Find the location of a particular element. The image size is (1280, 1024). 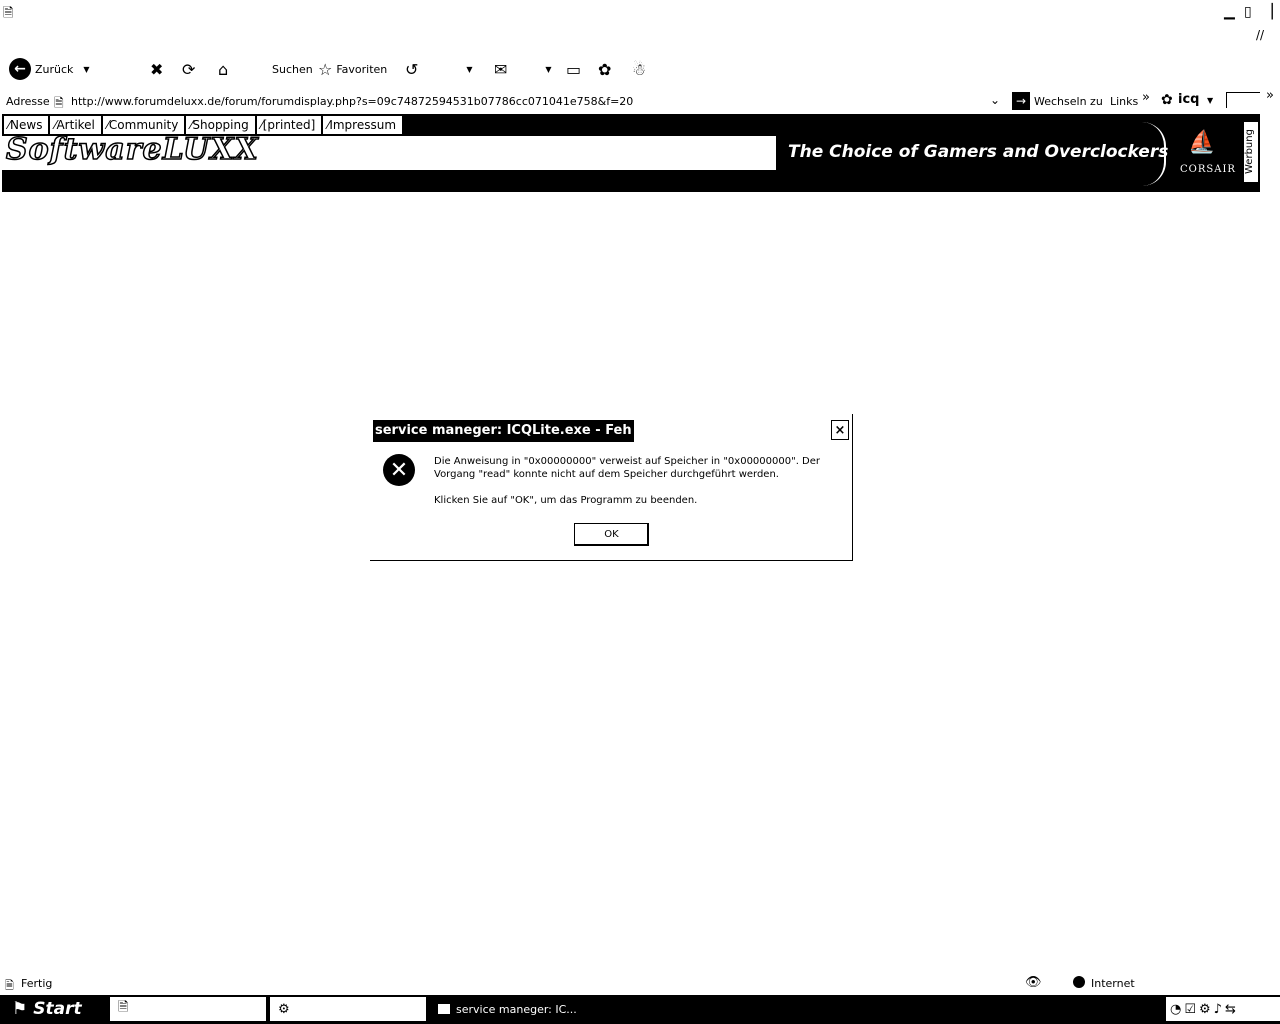

site-logo: SoftwareLUXX is located at coordinates (132, 149).